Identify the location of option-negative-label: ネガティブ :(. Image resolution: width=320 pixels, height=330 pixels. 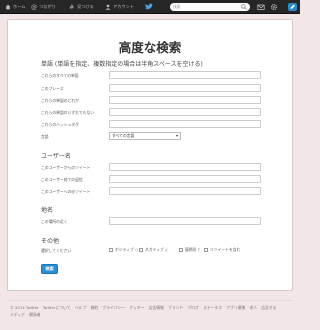
(156, 249).